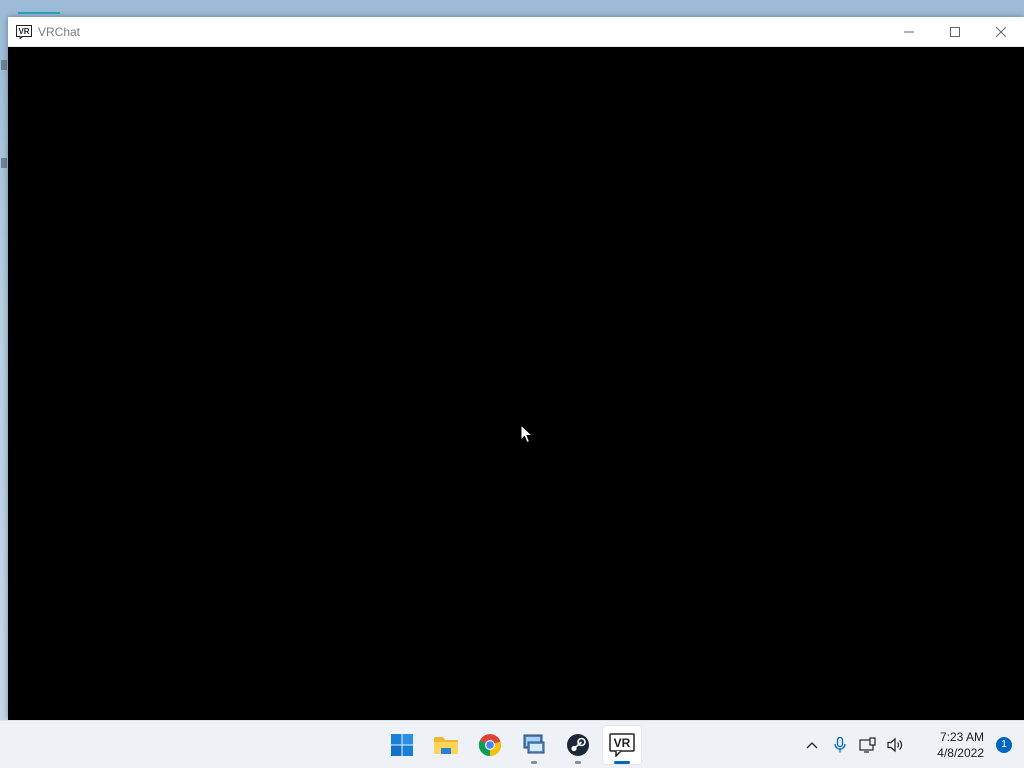  I want to click on taskbar-file-explorer, so click(446, 745).